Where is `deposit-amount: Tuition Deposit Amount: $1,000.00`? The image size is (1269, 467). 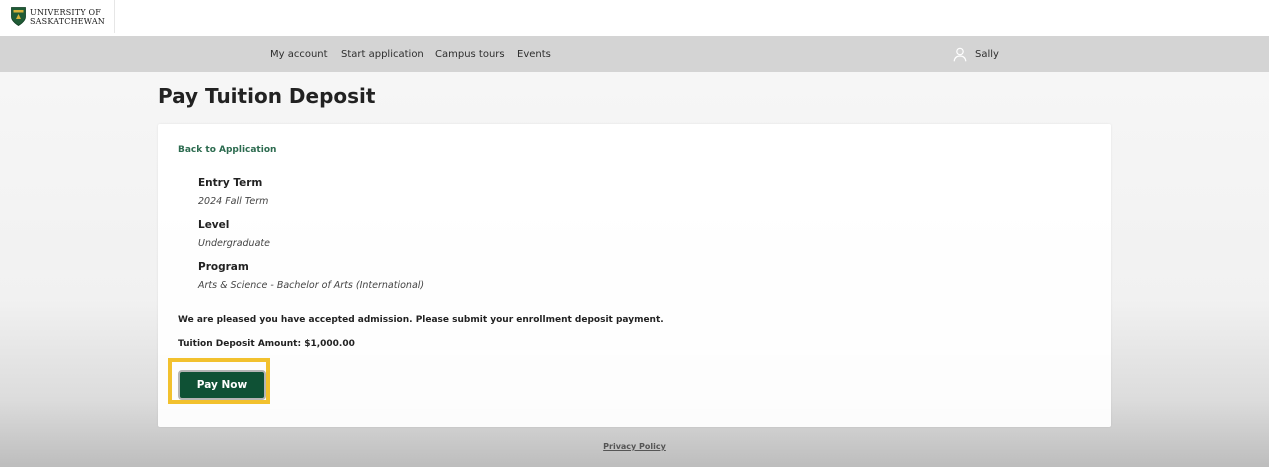 deposit-amount: Tuition Deposit Amount: $1,000.00 is located at coordinates (266, 344).